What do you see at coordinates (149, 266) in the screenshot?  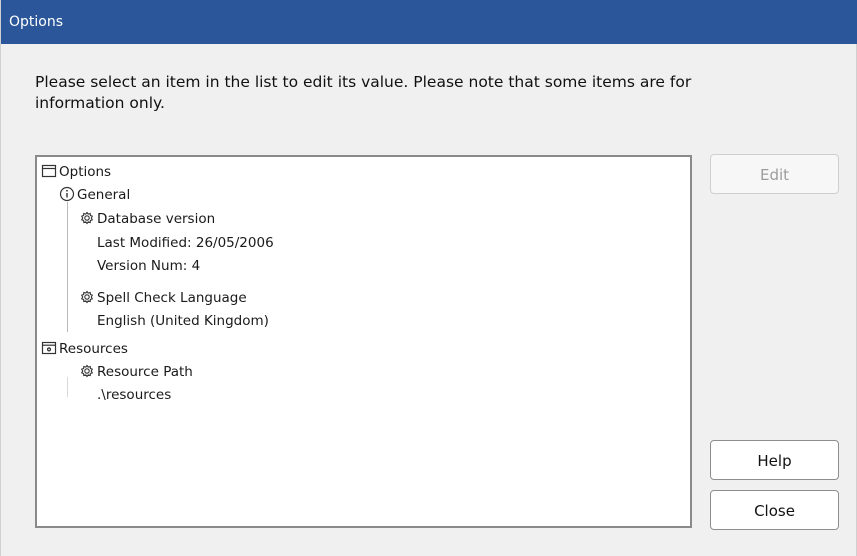 I see `detail-version-num: Version Num: 4` at bounding box center [149, 266].